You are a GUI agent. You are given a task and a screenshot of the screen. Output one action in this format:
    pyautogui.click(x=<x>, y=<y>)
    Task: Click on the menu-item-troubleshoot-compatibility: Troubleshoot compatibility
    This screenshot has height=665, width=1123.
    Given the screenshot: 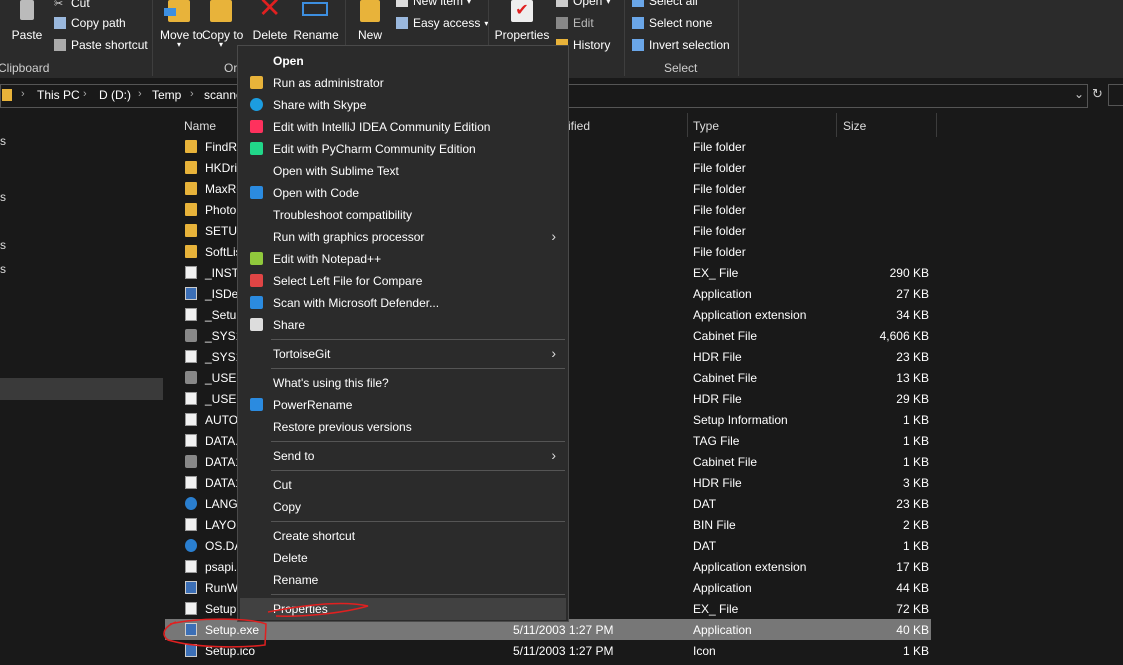 What is the action you would take?
    pyautogui.click(x=403, y=215)
    